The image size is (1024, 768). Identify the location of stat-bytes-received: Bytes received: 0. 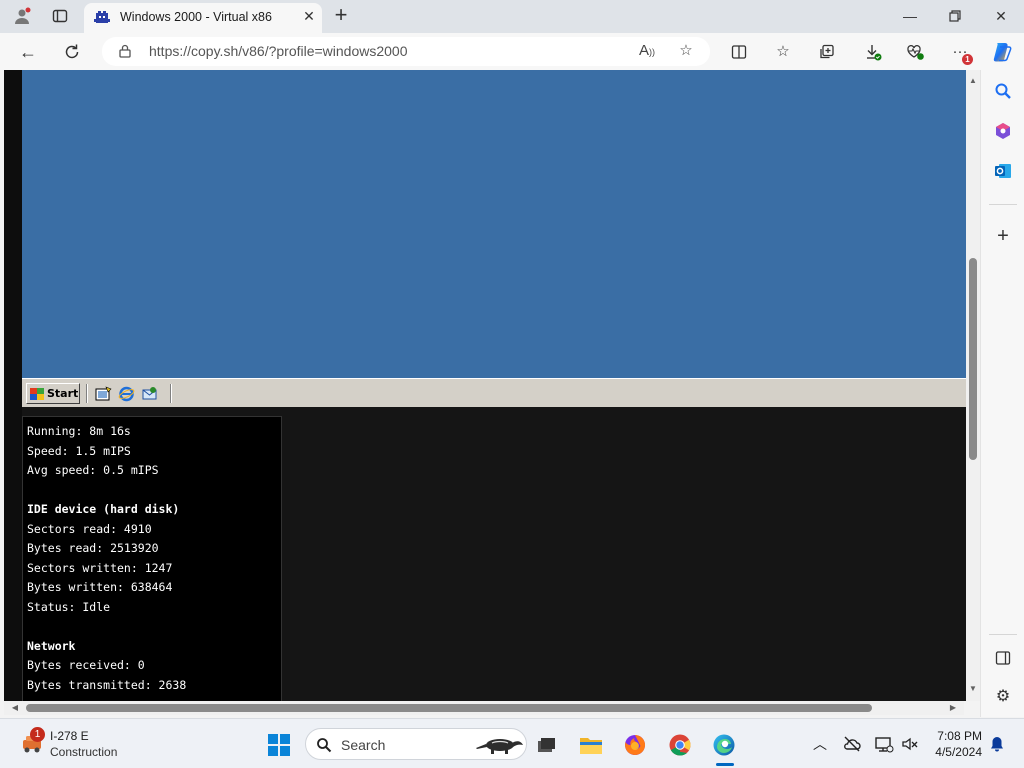
(86, 665).